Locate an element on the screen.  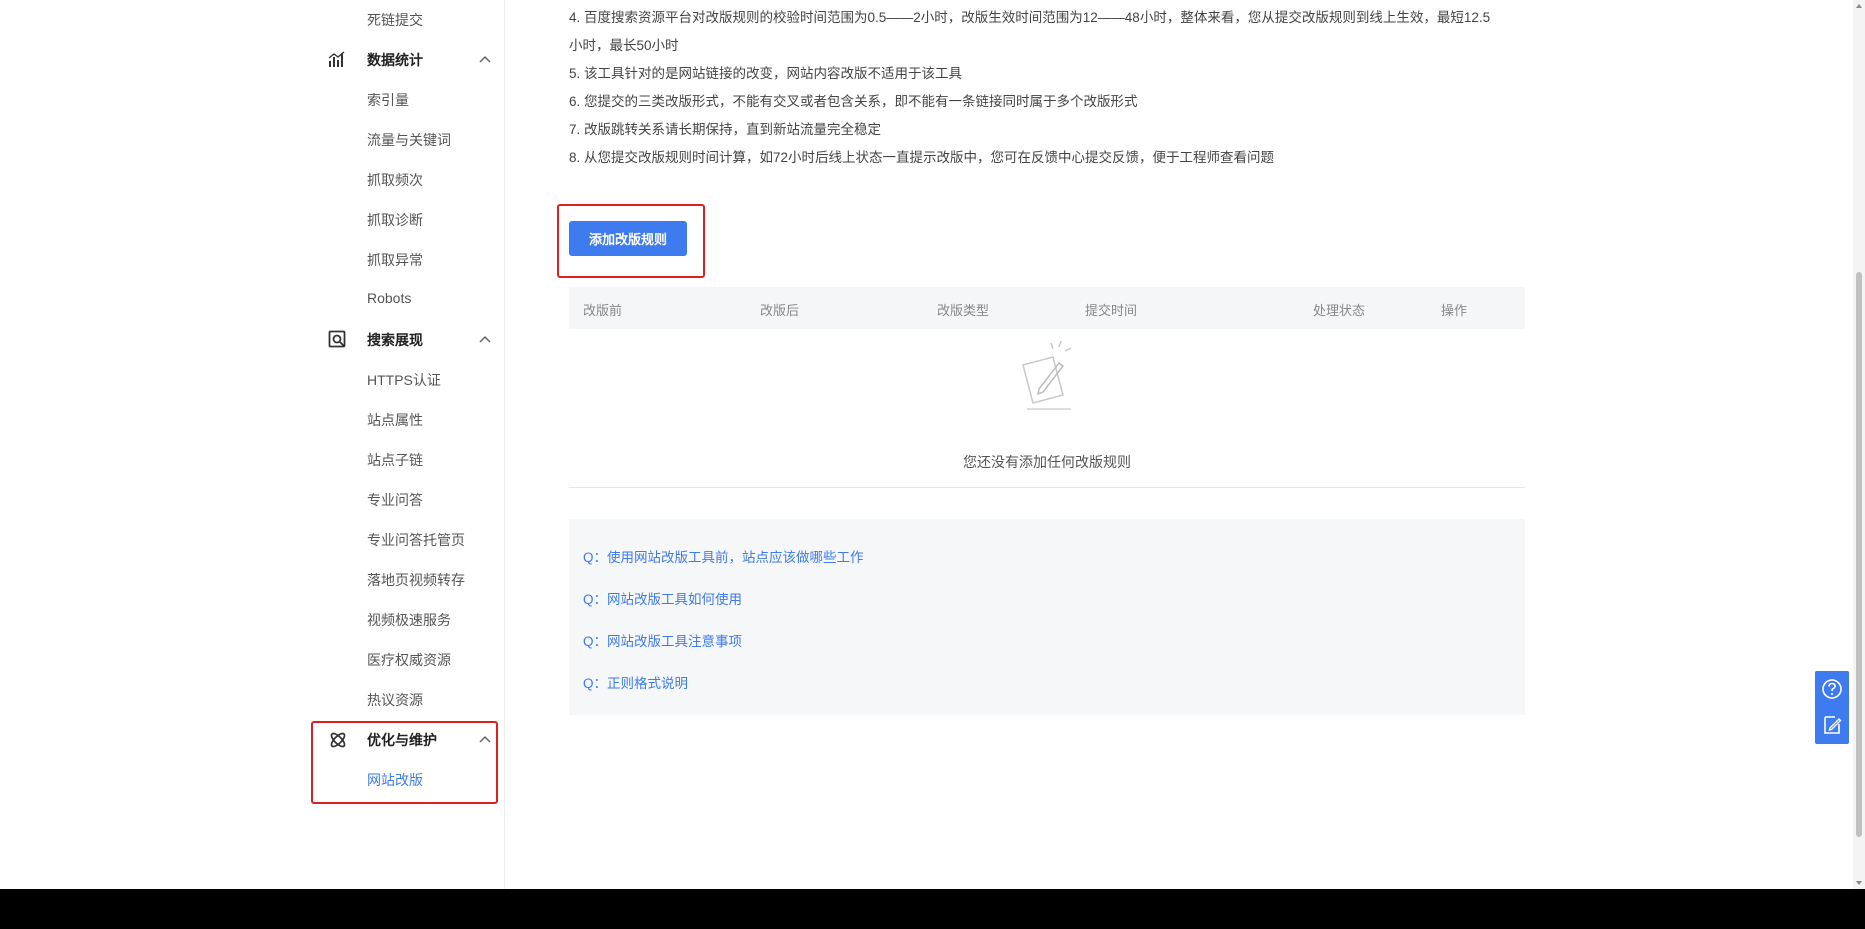
sidebar-item-crawl-frequency: 抓取频次 is located at coordinates (395, 180).